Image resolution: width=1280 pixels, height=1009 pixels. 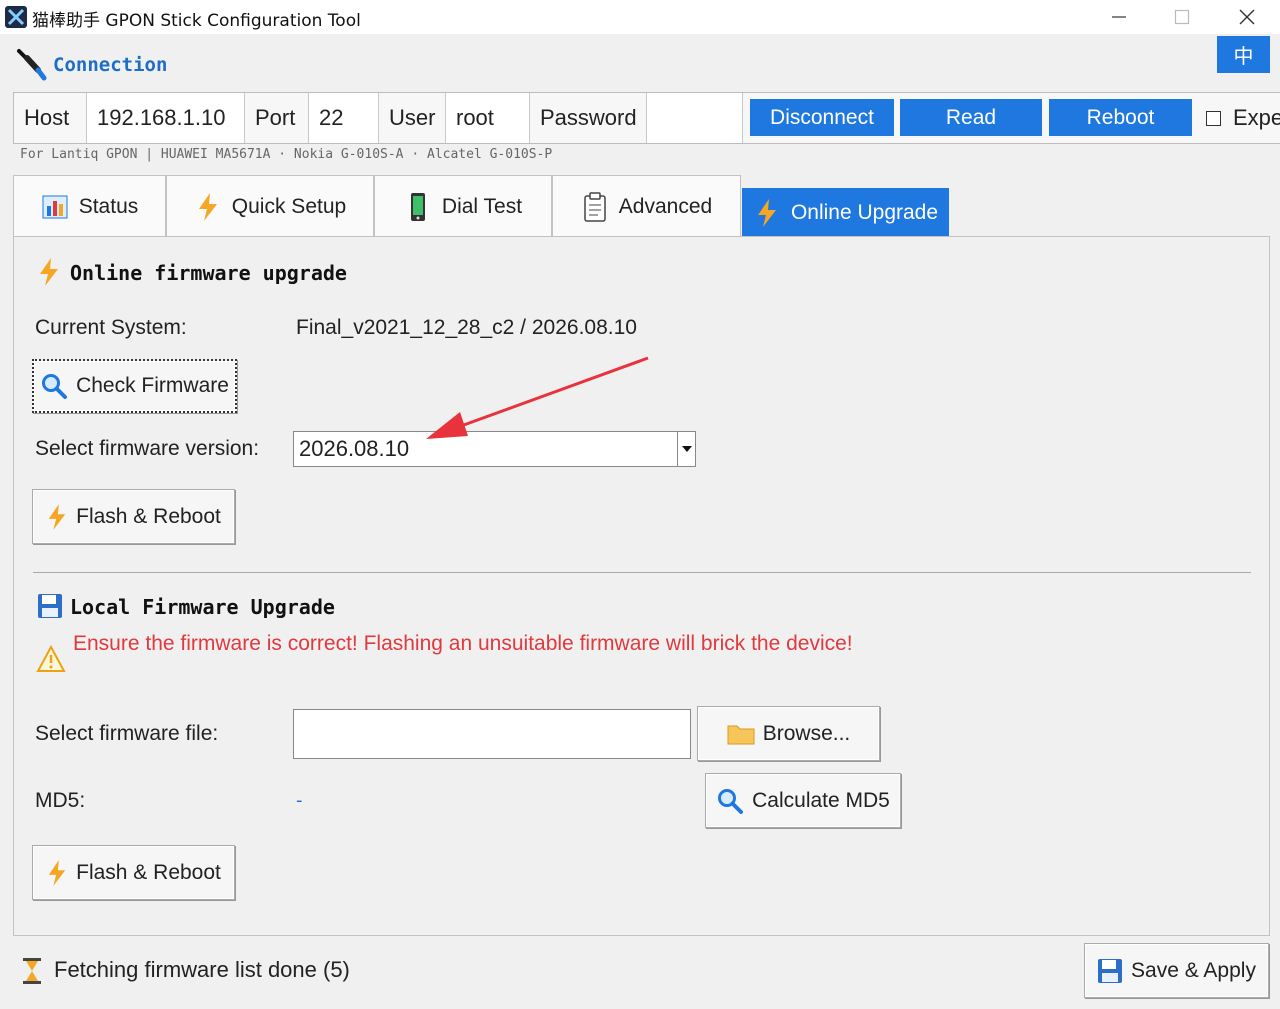 What do you see at coordinates (50, 118) in the screenshot?
I see `host-label: Host` at bounding box center [50, 118].